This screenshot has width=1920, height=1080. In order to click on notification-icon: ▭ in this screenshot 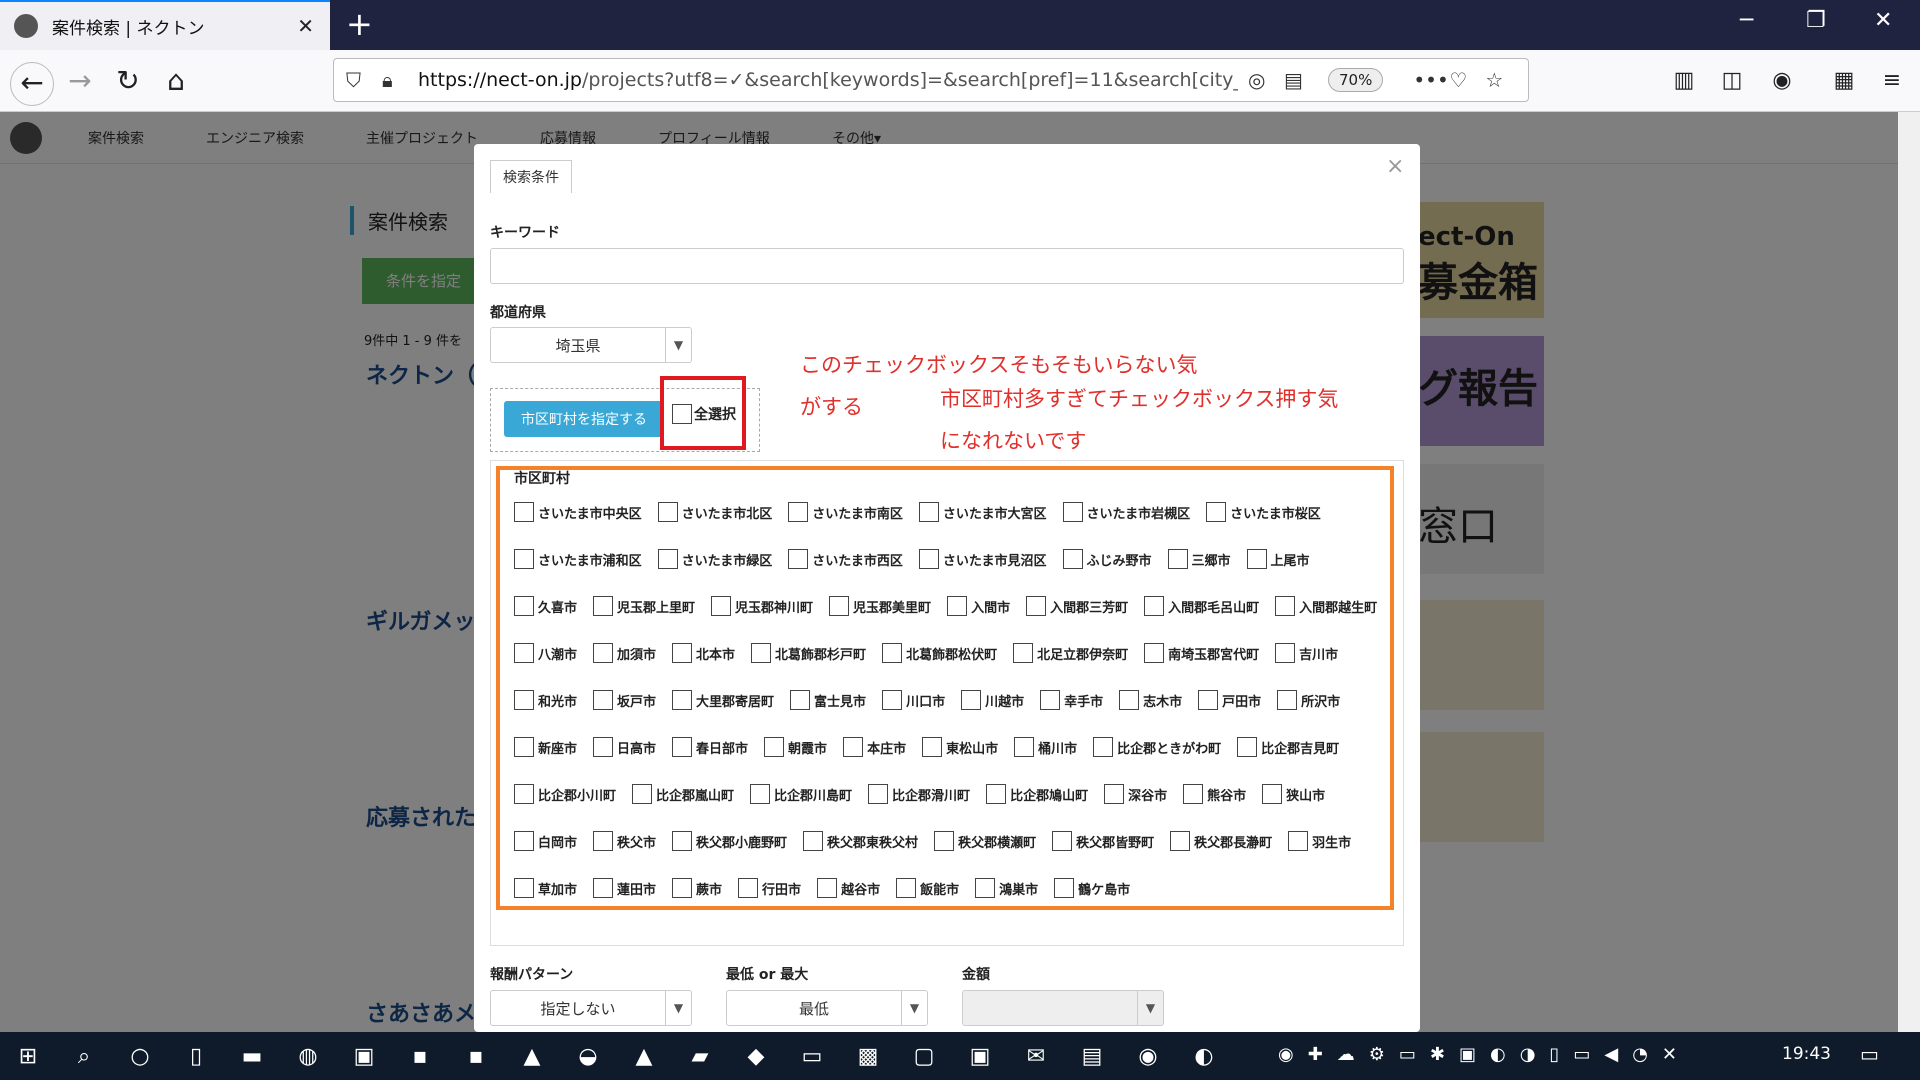, I will do `click(1869, 1054)`.